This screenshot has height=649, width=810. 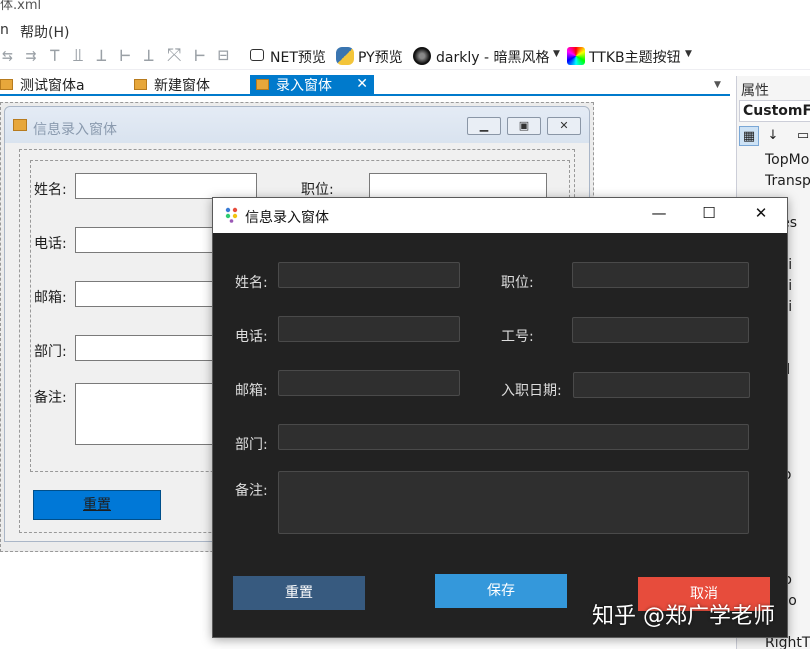 I want to click on note-textarea, so click(x=513, y=502).